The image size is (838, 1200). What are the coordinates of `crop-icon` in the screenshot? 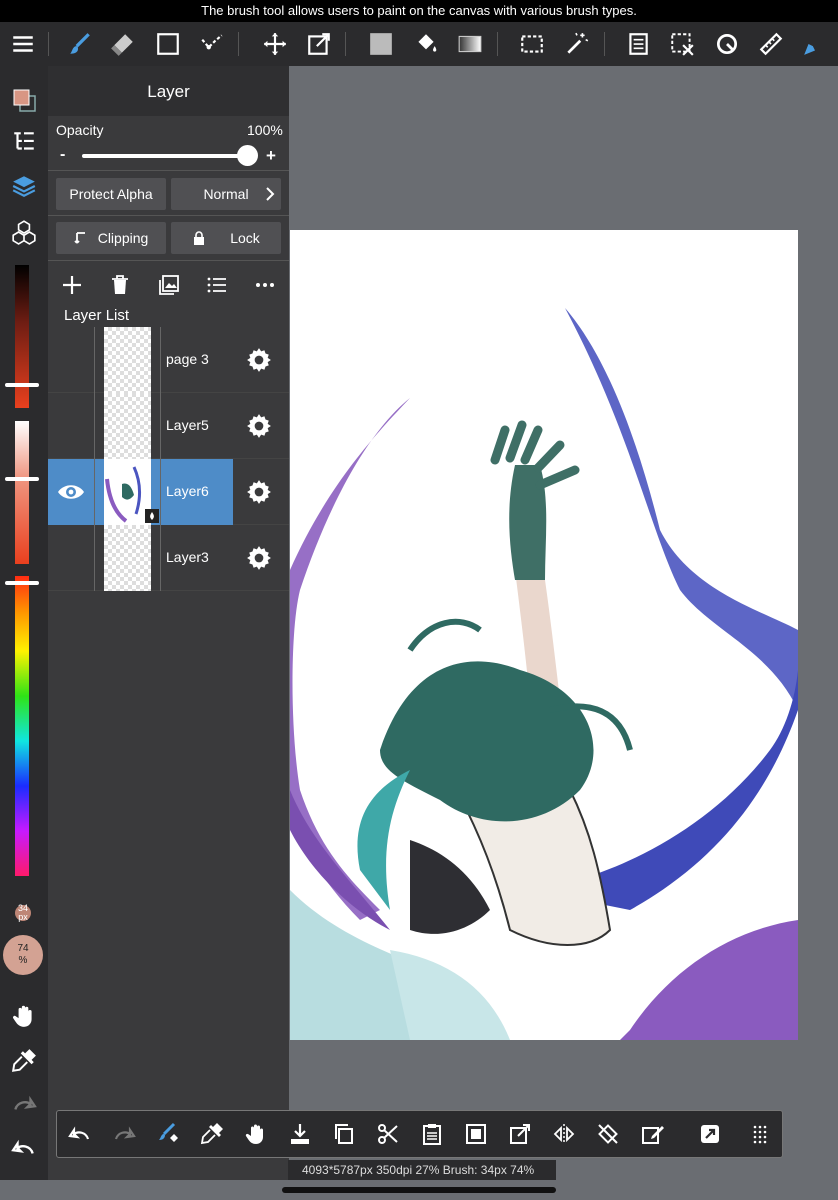 It's located at (476, 1134).